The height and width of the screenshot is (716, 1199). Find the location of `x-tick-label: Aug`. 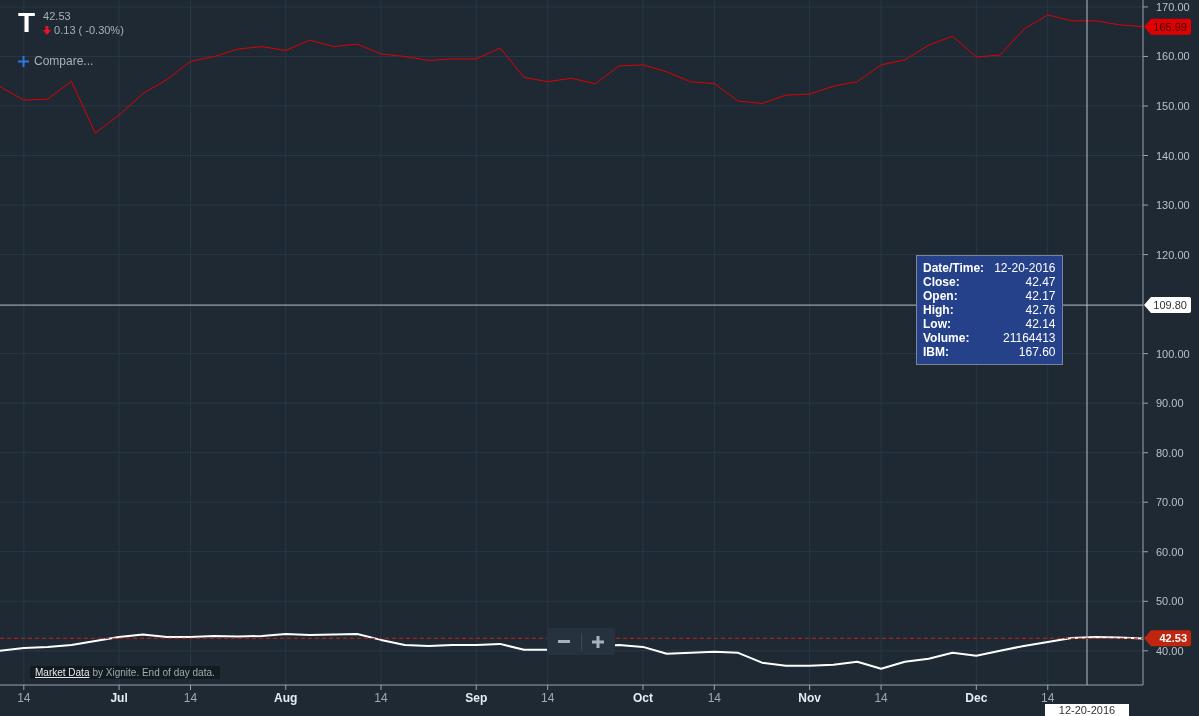

x-tick-label: Aug is located at coordinates (286, 698).